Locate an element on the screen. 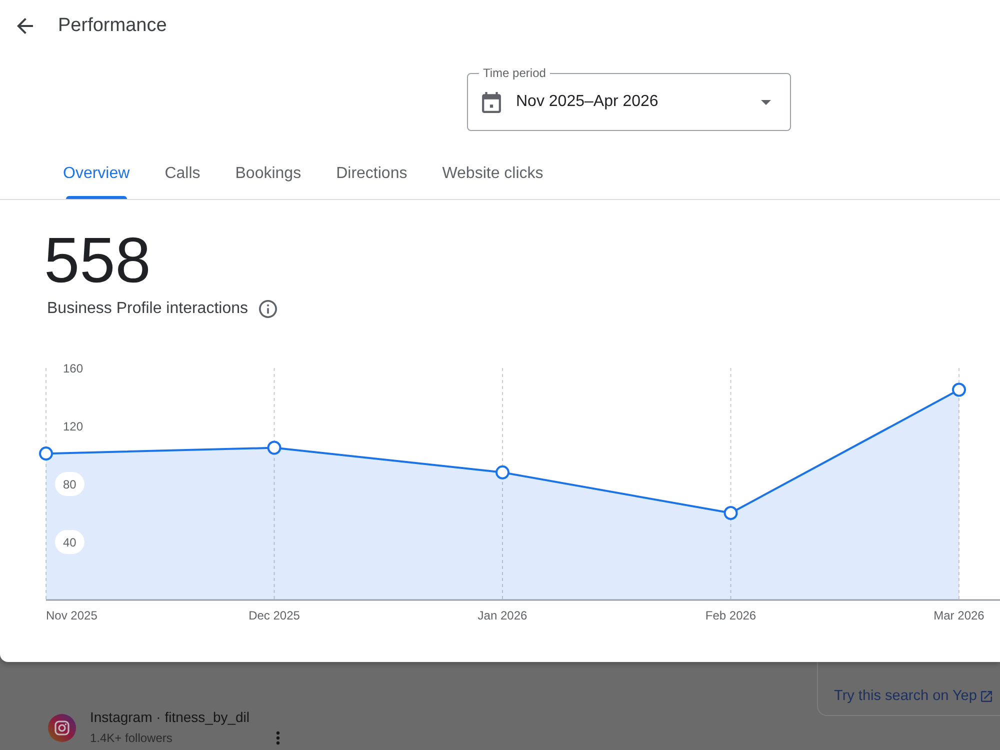 This screenshot has height=750, width=1000. y-axis-label: 80 is located at coordinates (69, 484).